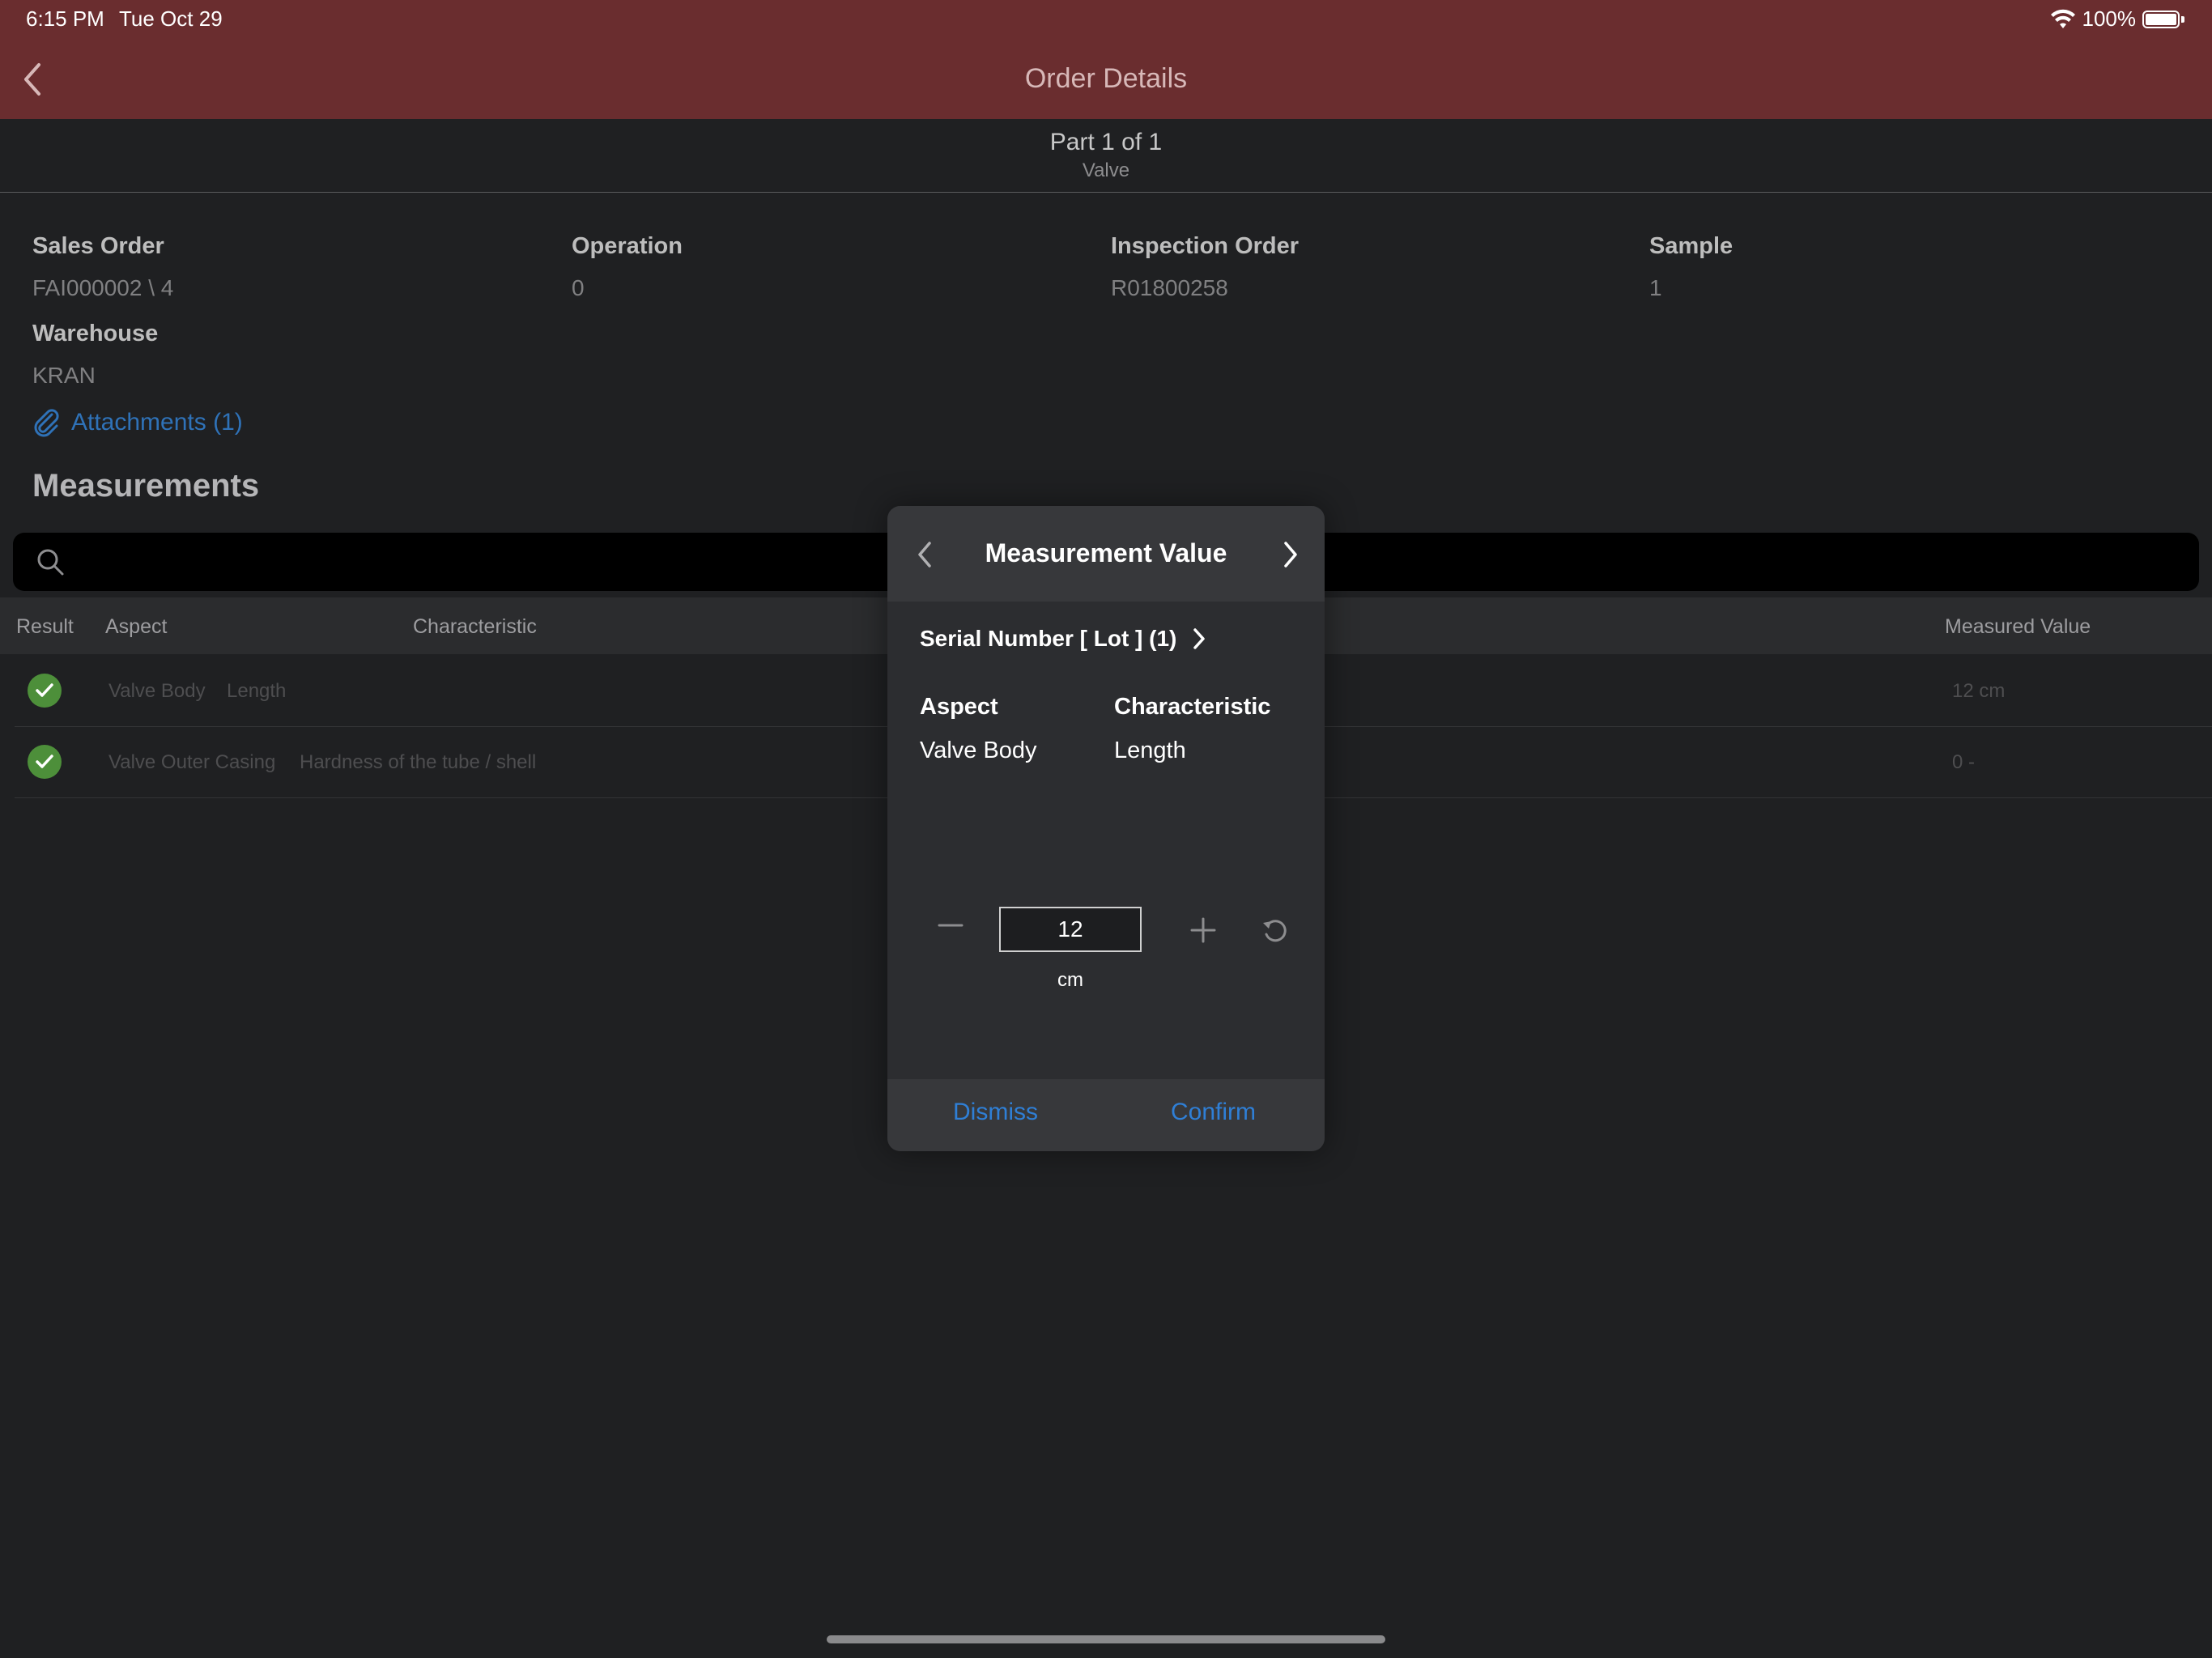 The image size is (2212, 1658). What do you see at coordinates (64, 375) in the screenshot?
I see `warehouse-value: KRAN` at bounding box center [64, 375].